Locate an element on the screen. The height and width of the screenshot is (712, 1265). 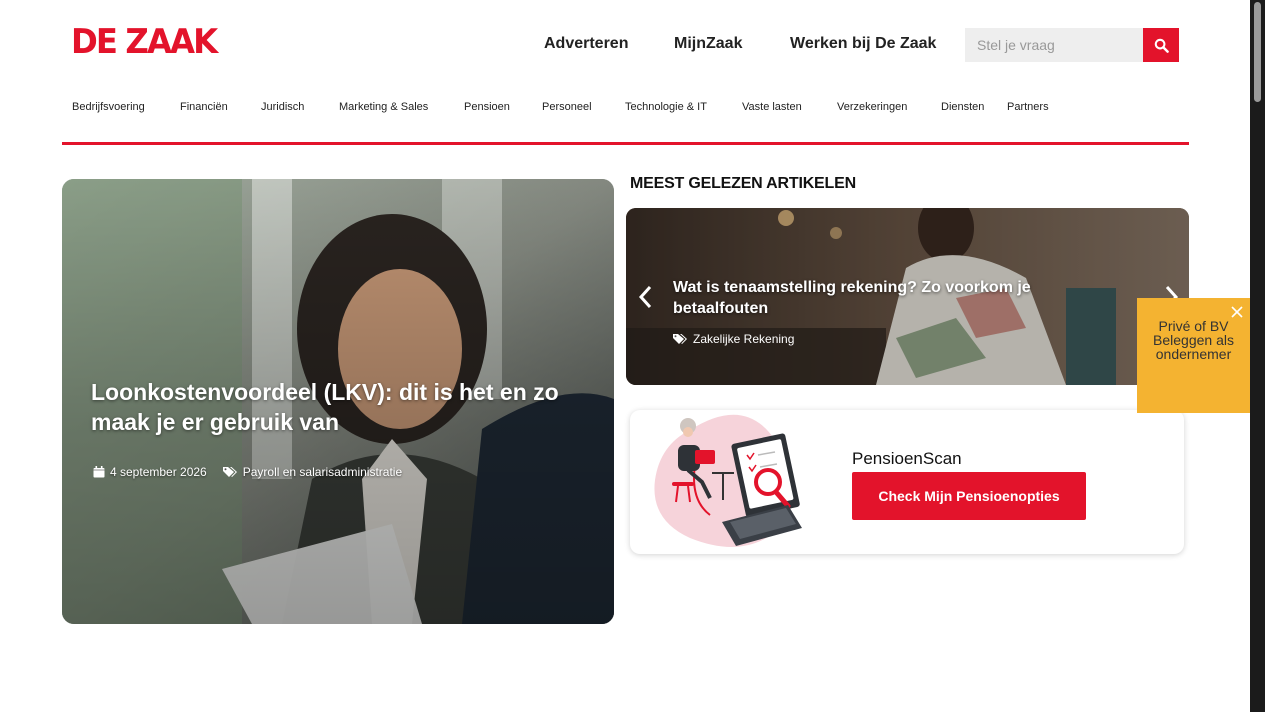
nav-werken-bij: Werken bij De Zaak is located at coordinates (863, 44).